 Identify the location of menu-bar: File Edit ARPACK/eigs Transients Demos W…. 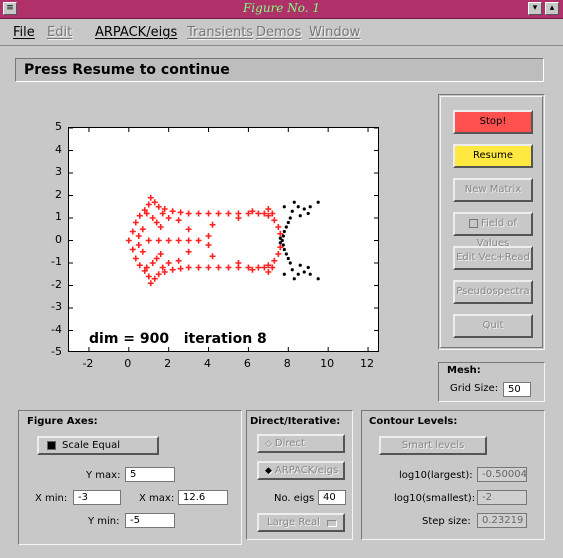
(281, 32).